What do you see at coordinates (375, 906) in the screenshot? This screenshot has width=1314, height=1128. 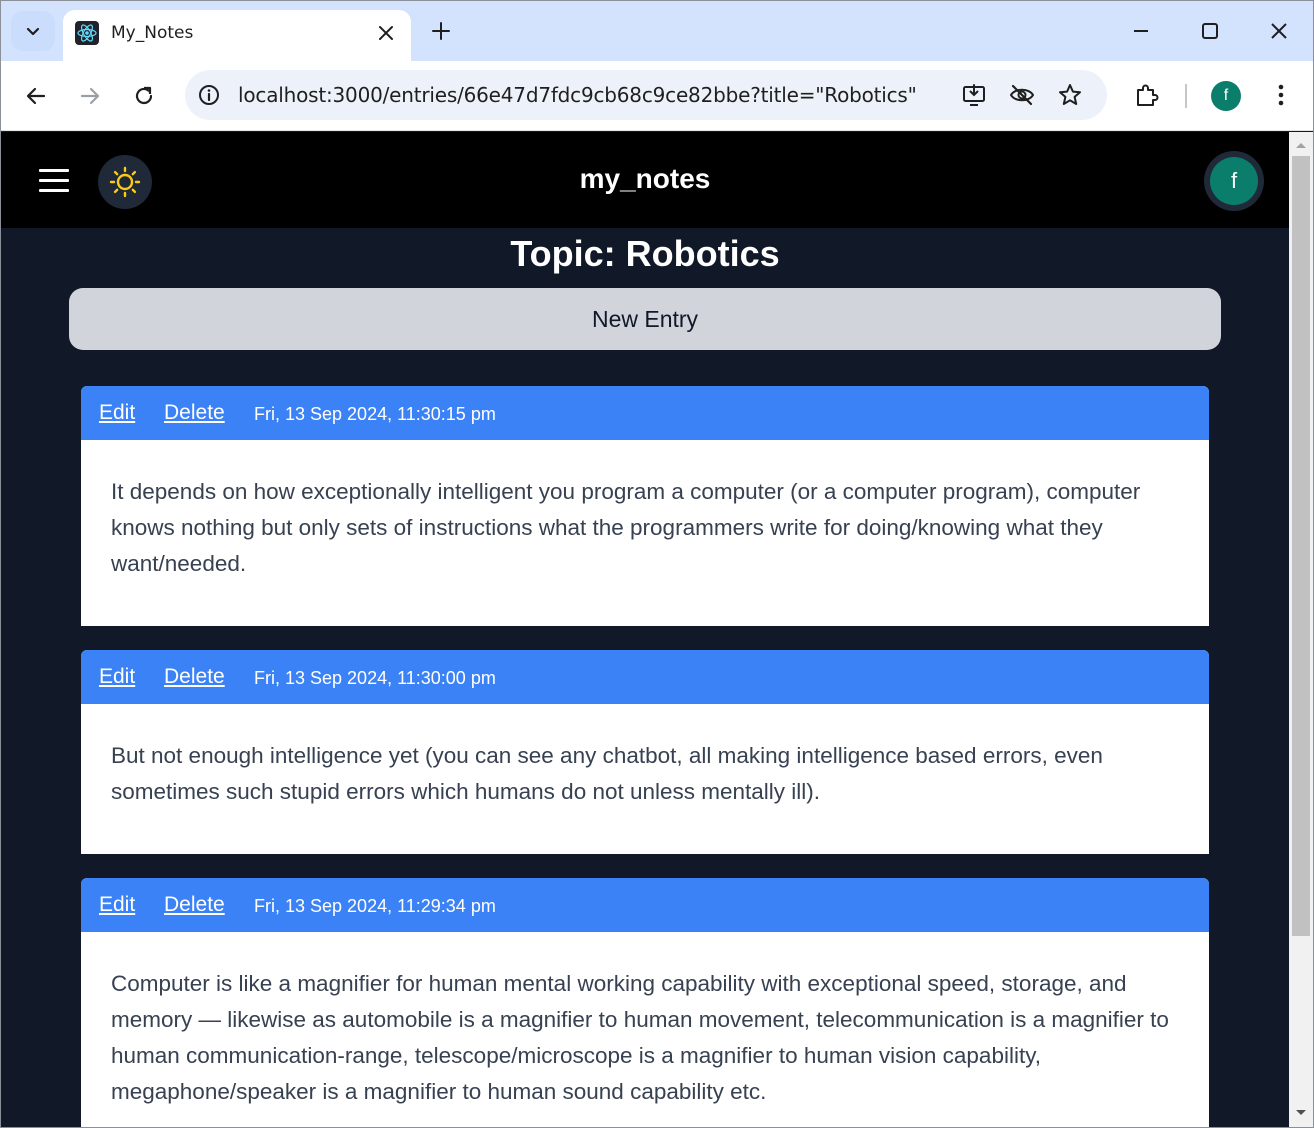 I see `entry-timestamp: Fri, 13 Sep 2024, 11:29:34 pm` at bounding box center [375, 906].